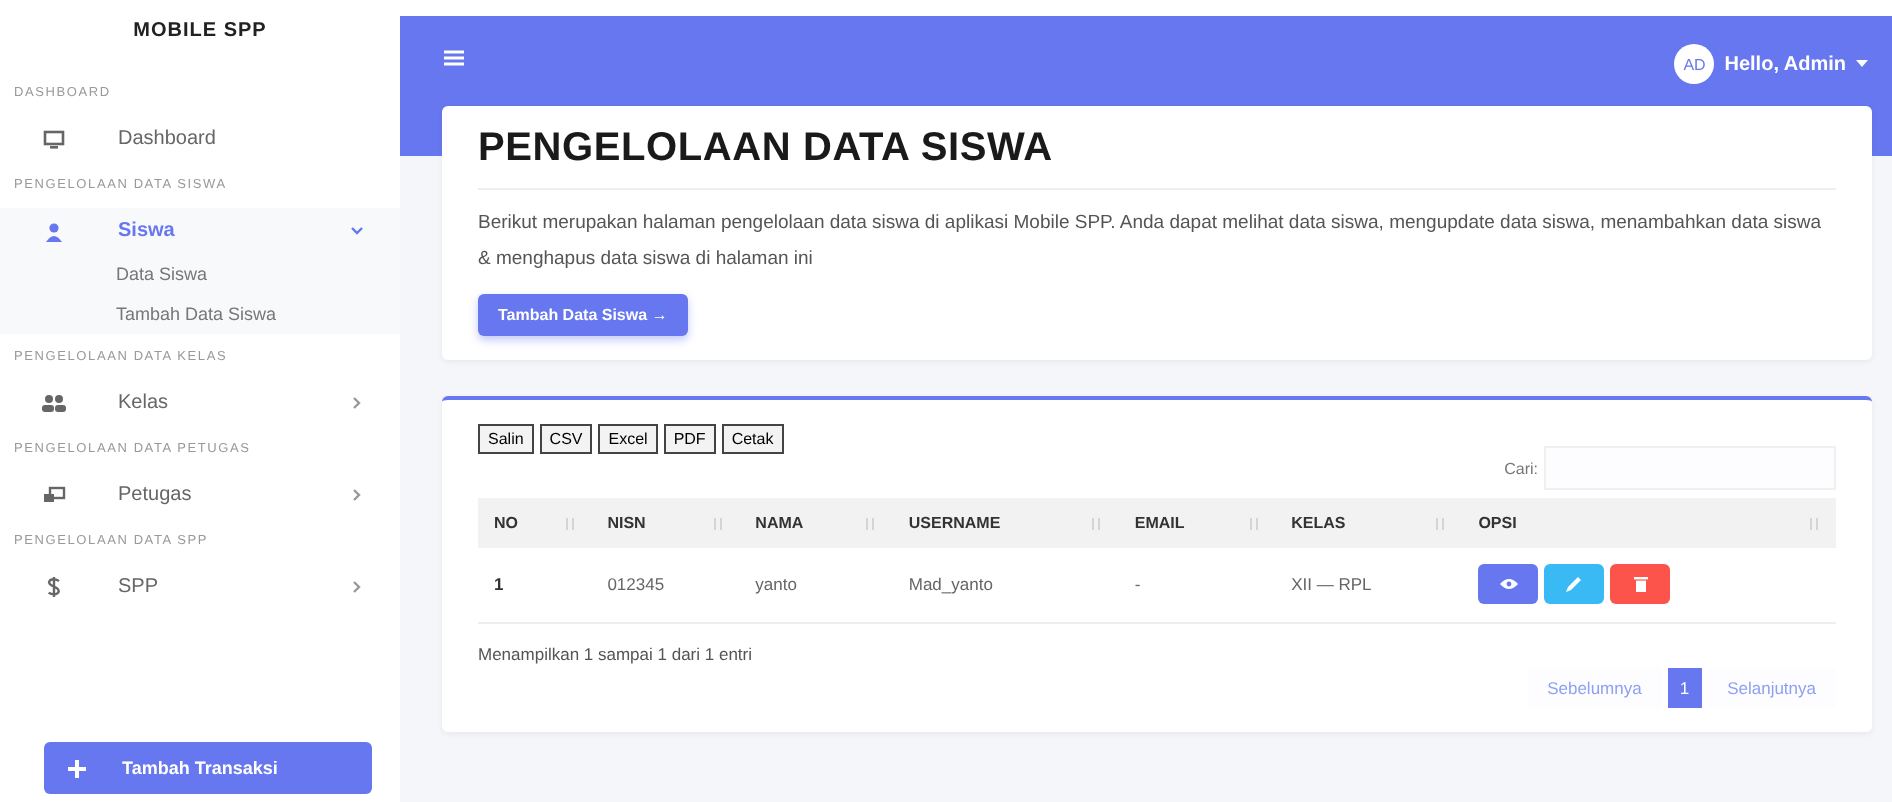 This screenshot has width=1892, height=802. I want to click on add-transaction-button: Tambah Transaksi, so click(208, 768).